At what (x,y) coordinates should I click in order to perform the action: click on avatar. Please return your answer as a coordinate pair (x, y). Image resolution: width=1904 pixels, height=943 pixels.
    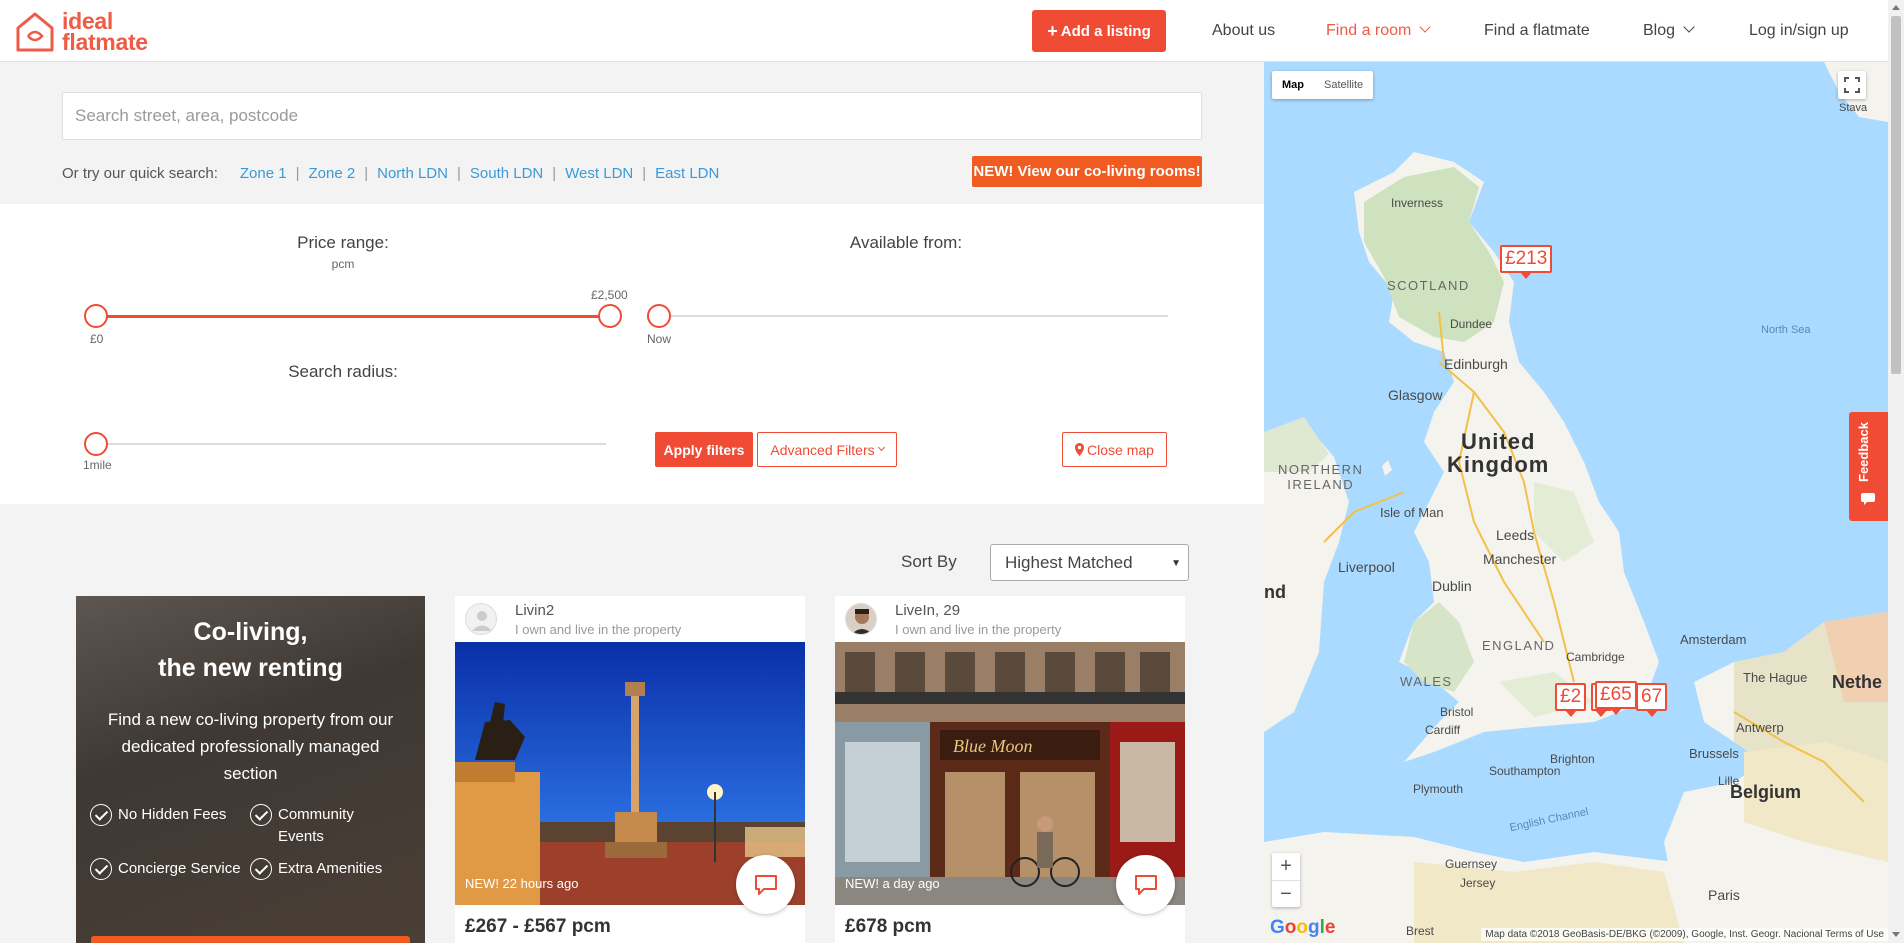
    Looking at the image, I should click on (481, 619).